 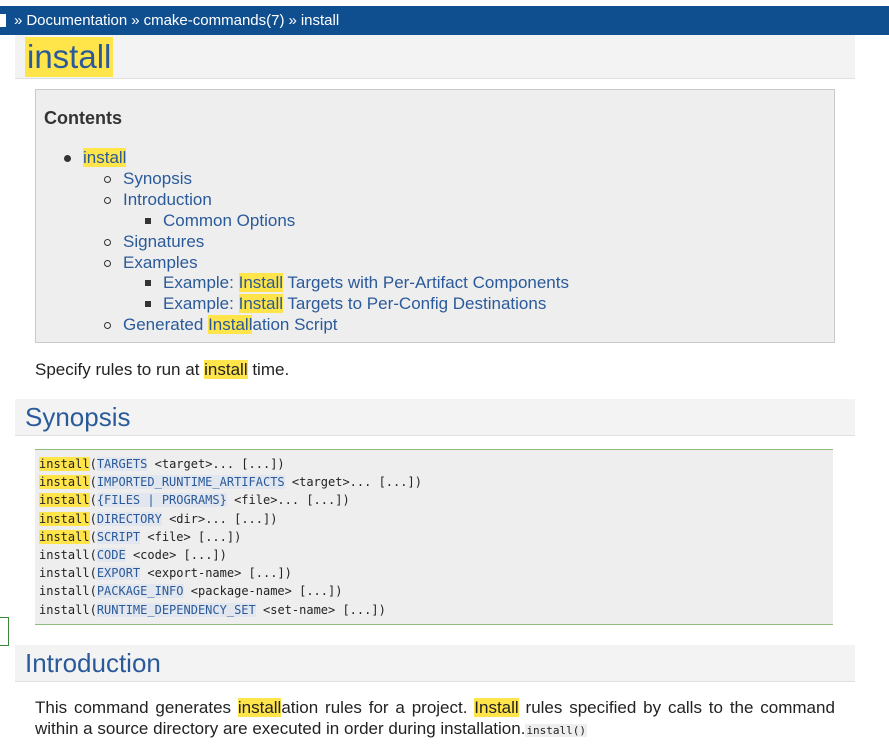 I want to click on intro-word: command, so click(x=797, y=707).